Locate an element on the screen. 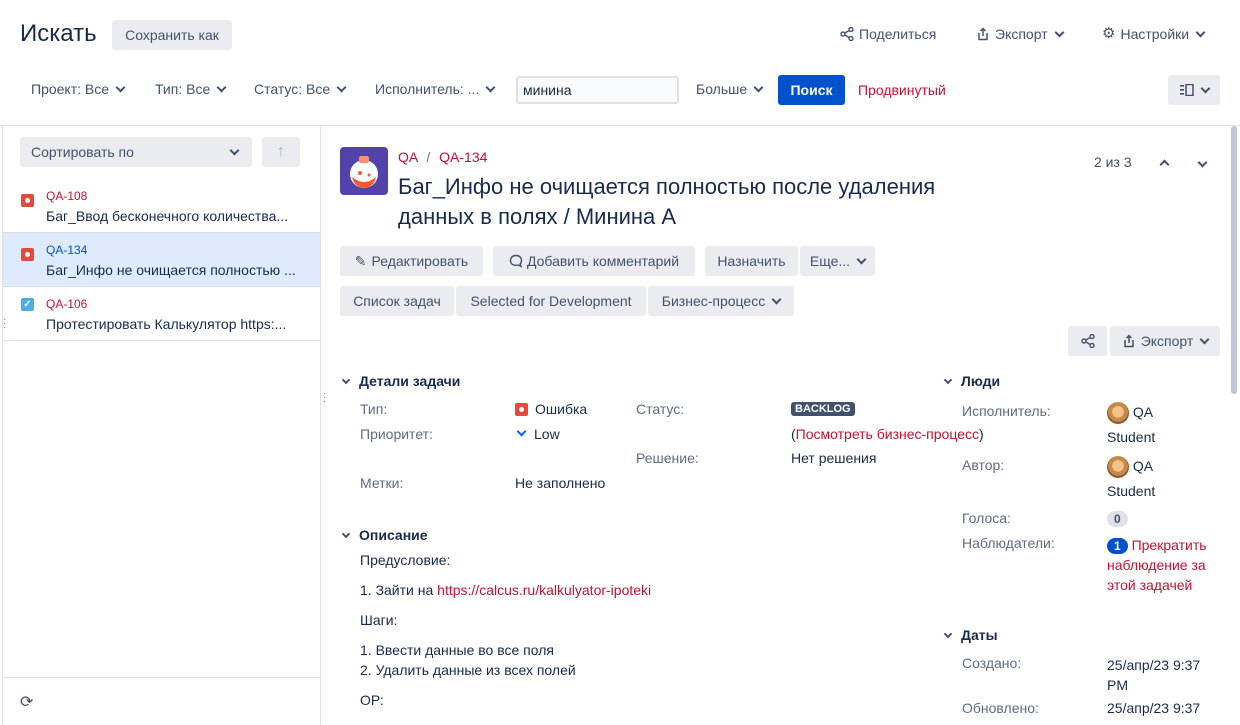 This screenshot has height=725, width=1240. workflow-button: Бизнес-процесс is located at coordinates (721, 301).